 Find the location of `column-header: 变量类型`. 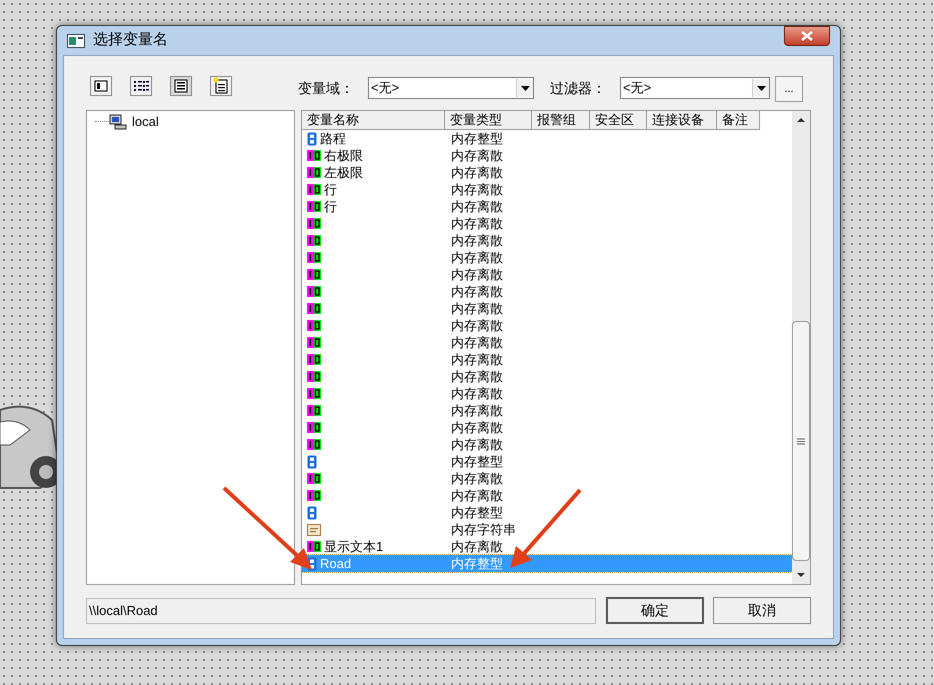

column-header: 变量类型 is located at coordinates (488, 120).